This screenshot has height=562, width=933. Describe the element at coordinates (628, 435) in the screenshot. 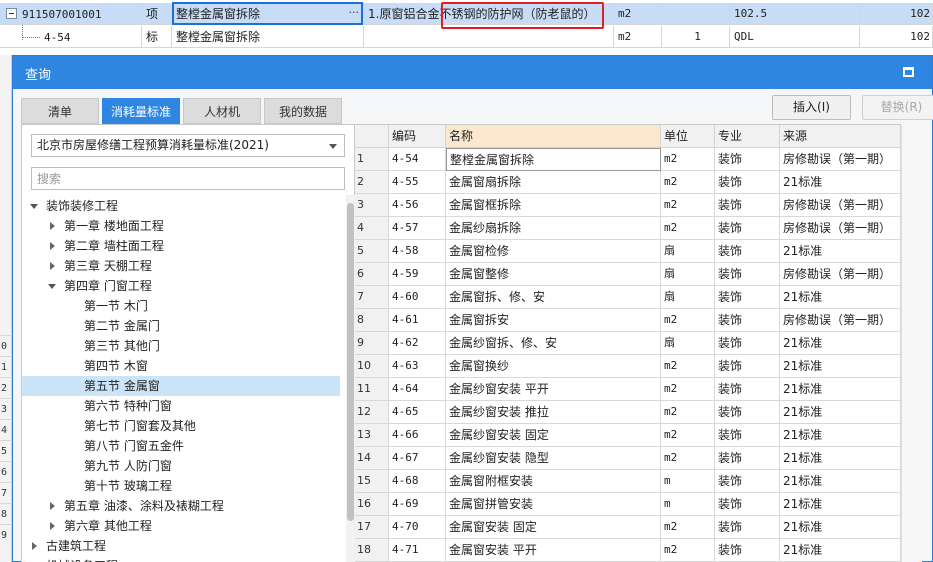

I see `table-row: 13 4-66 金属纱窗安装 固定 m2 装饰 21标准` at that location.